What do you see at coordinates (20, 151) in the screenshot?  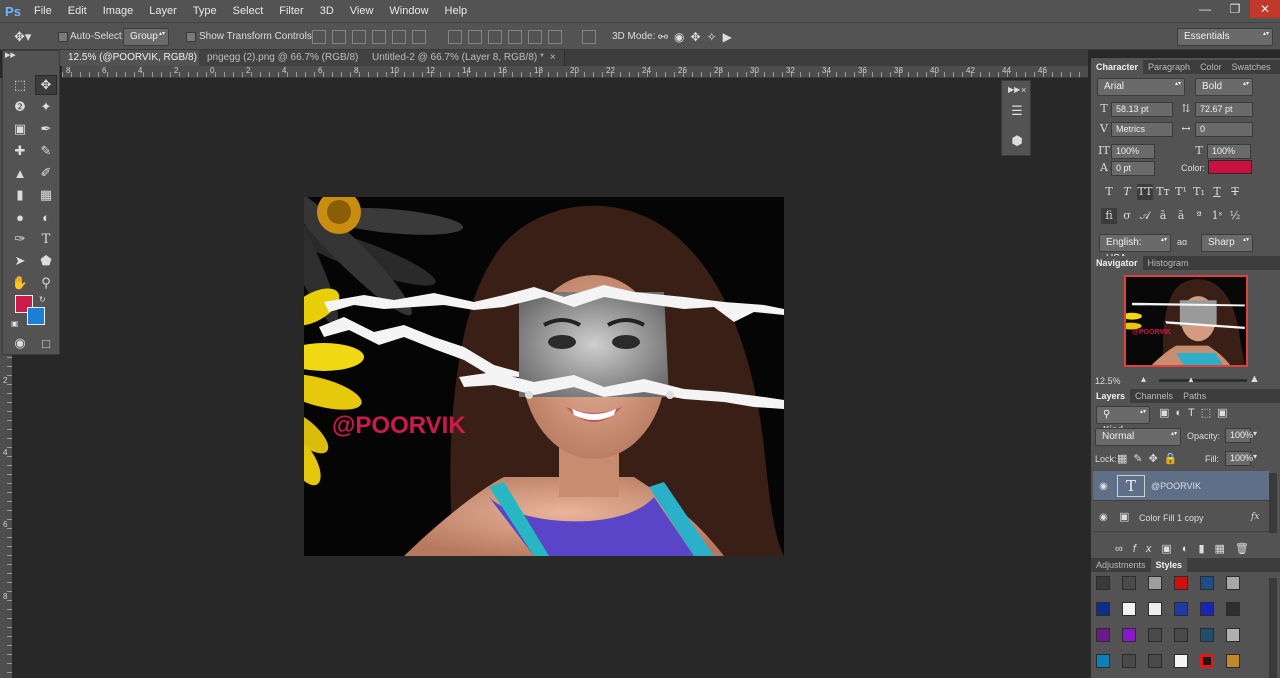 I see `healing-brush-tool-icon: ✚` at bounding box center [20, 151].